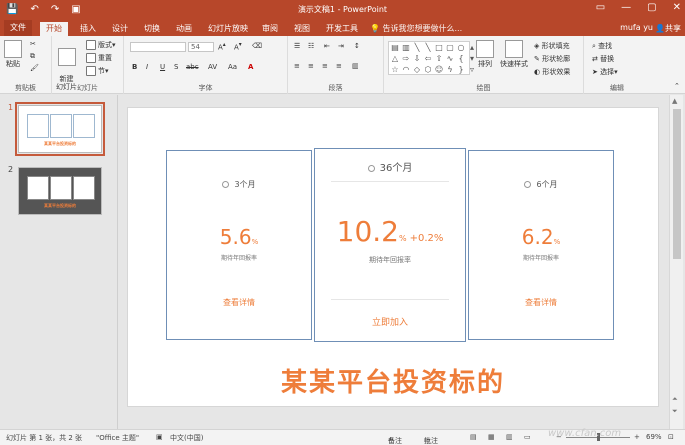 Image resolution: width=685 pixels, height=445 pixels. What do you see at coordinates (603, 59) in the screenshot?
I see `replace-button: ⇄ 替换` at bounding box center [603, 59].